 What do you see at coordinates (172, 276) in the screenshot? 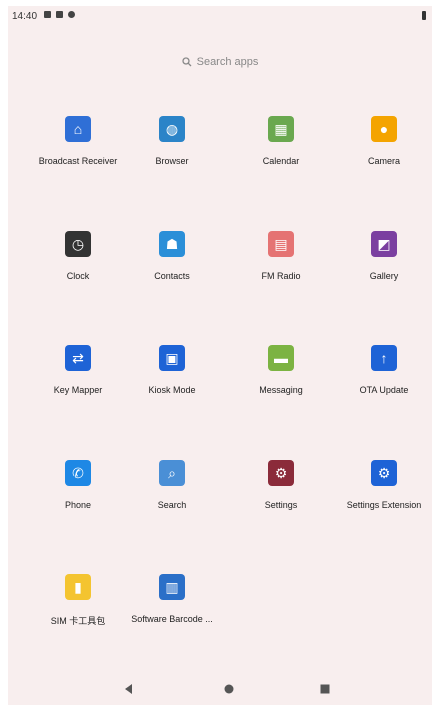
I see `app-label: Contacts` at bounding box center [172, 276].